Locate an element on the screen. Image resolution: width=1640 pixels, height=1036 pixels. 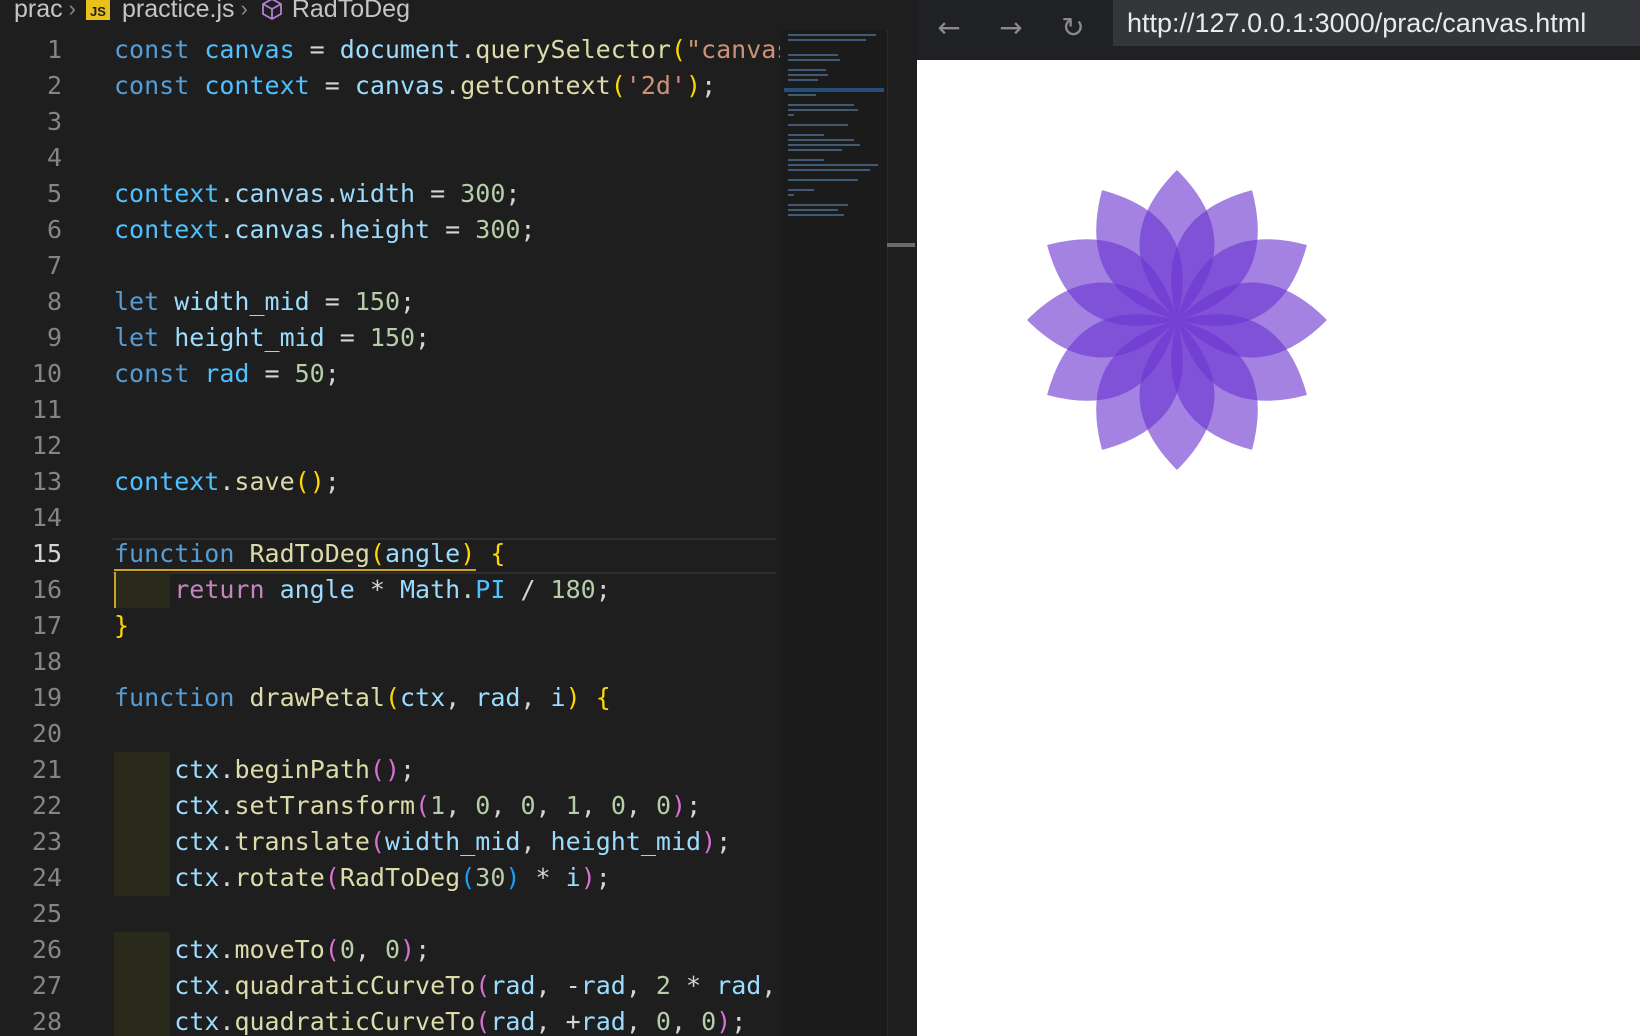
code-line: 17} is located at coordinates (390, 626).